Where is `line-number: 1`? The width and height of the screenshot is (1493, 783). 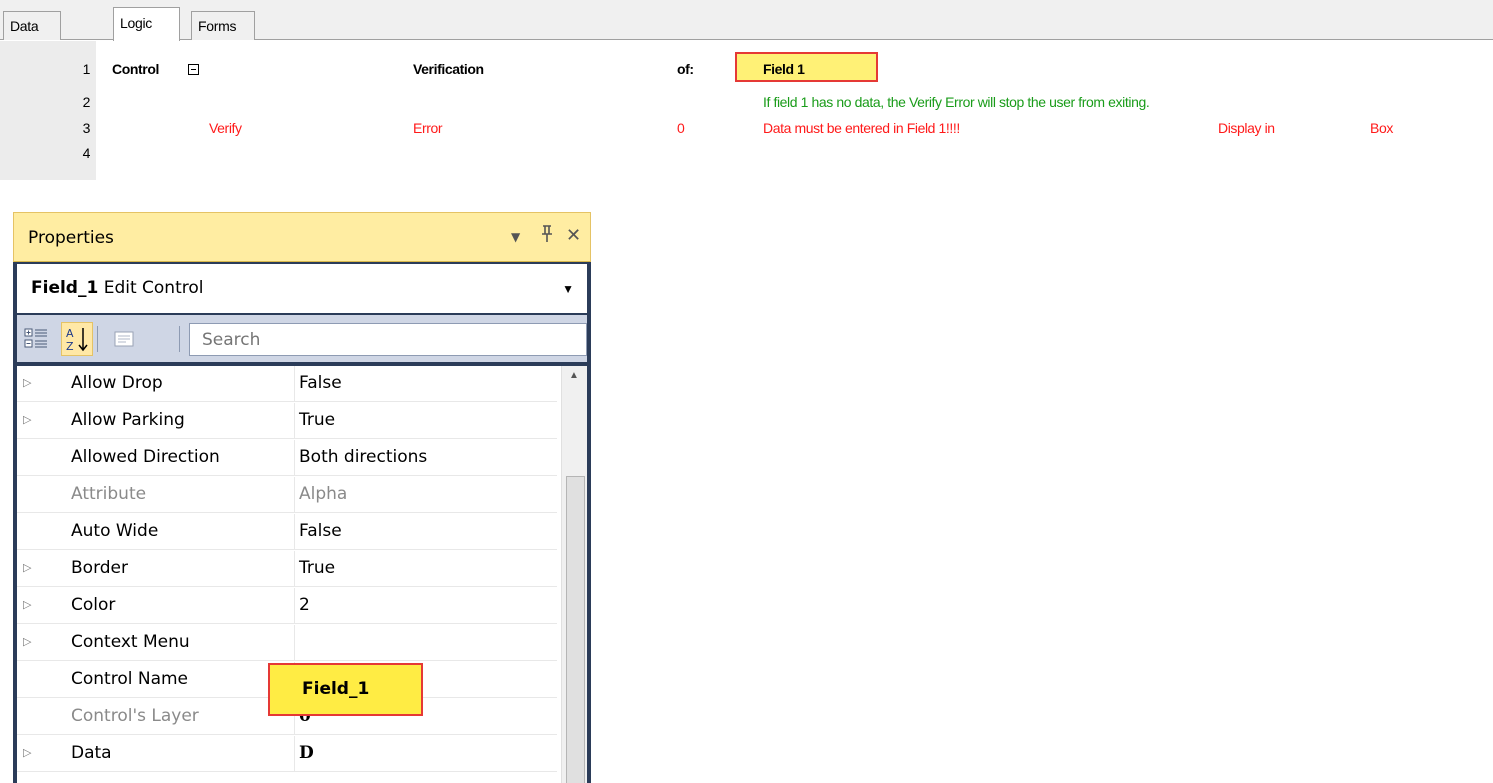 line-number: 1 is located at coordinates (86, 69).